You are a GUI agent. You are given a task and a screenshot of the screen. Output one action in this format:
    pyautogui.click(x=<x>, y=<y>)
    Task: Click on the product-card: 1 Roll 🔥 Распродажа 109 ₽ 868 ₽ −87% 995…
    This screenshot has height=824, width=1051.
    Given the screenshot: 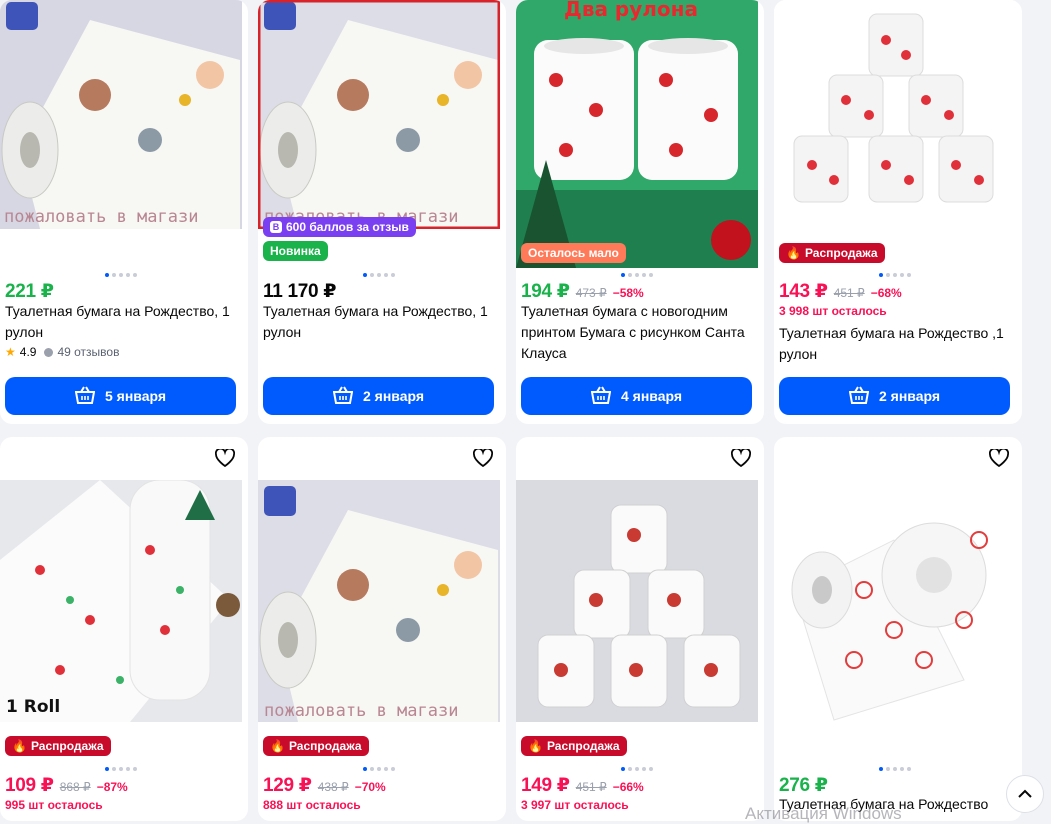 What is the action you would take?
    pyautogui.click(x=124, y=629)
    